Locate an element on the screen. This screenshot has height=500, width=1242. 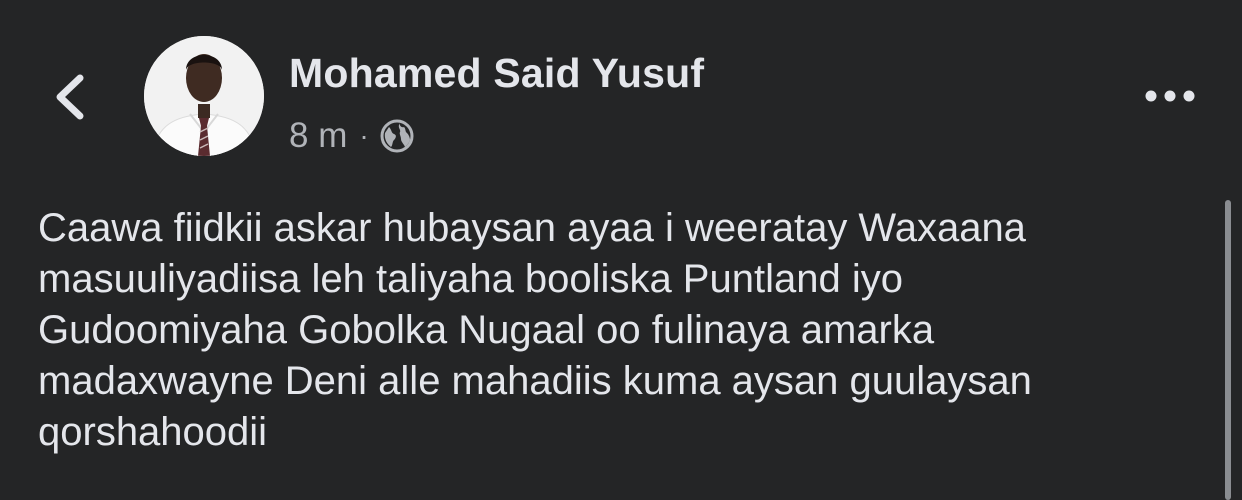
chevron-left-icon is located at coordinates (70, 97).